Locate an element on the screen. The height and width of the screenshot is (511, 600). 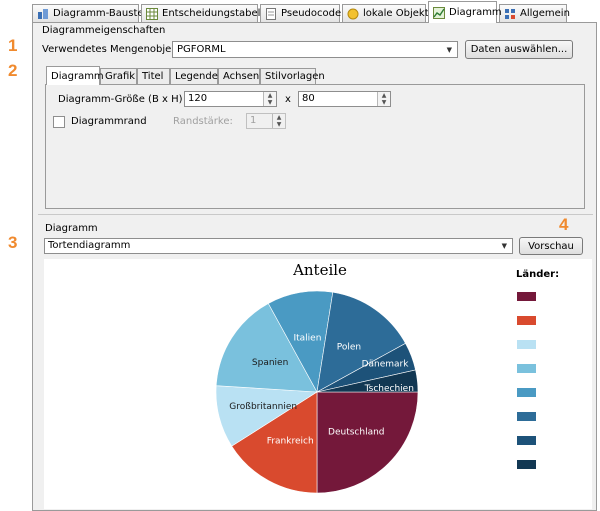
general-icon is located at coordinates (510, 14).